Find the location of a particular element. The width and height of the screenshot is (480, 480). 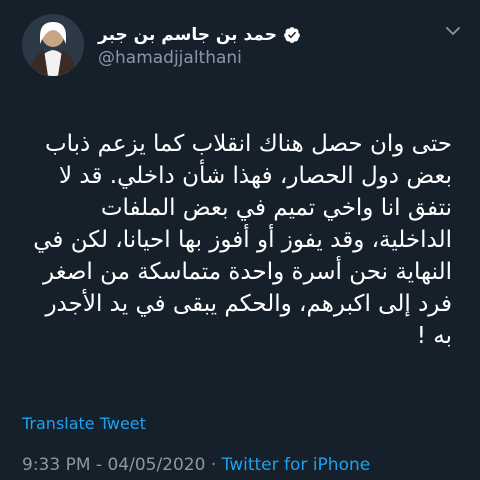

avatar is located at coordinates (53, 45).